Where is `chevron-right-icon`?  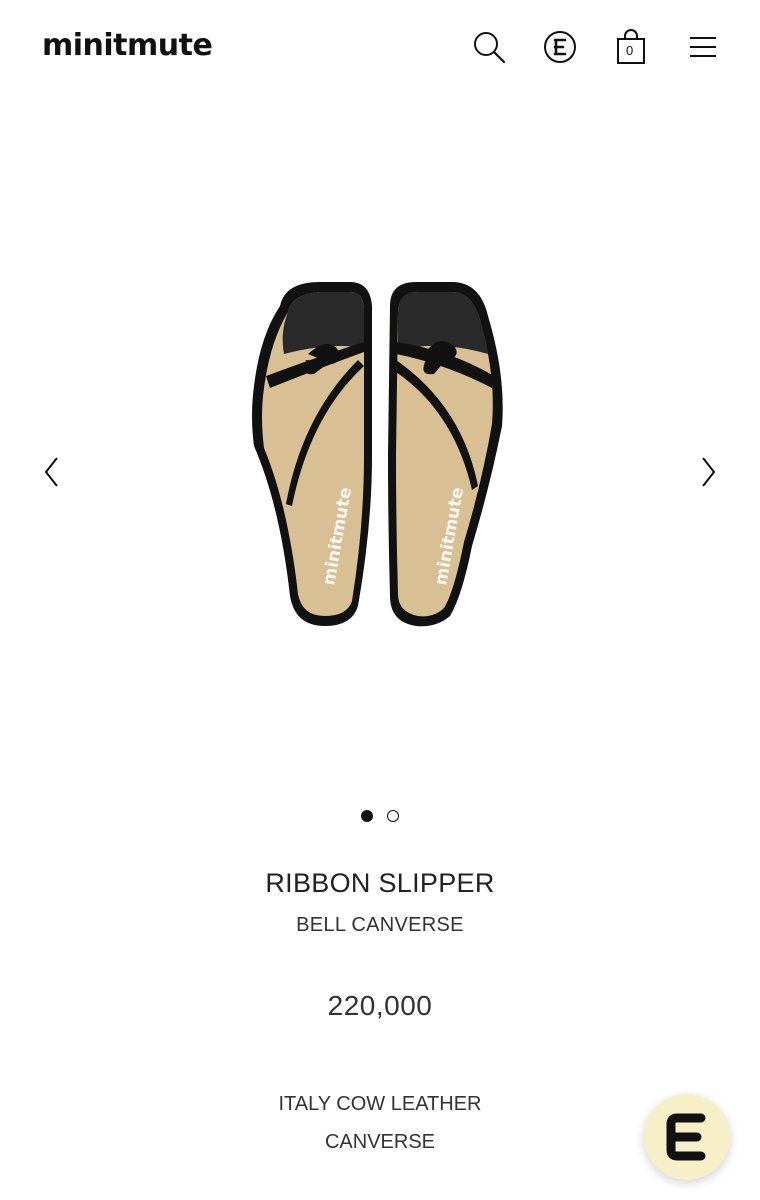 chevron-right-icon is located at coordinates (709, 472).